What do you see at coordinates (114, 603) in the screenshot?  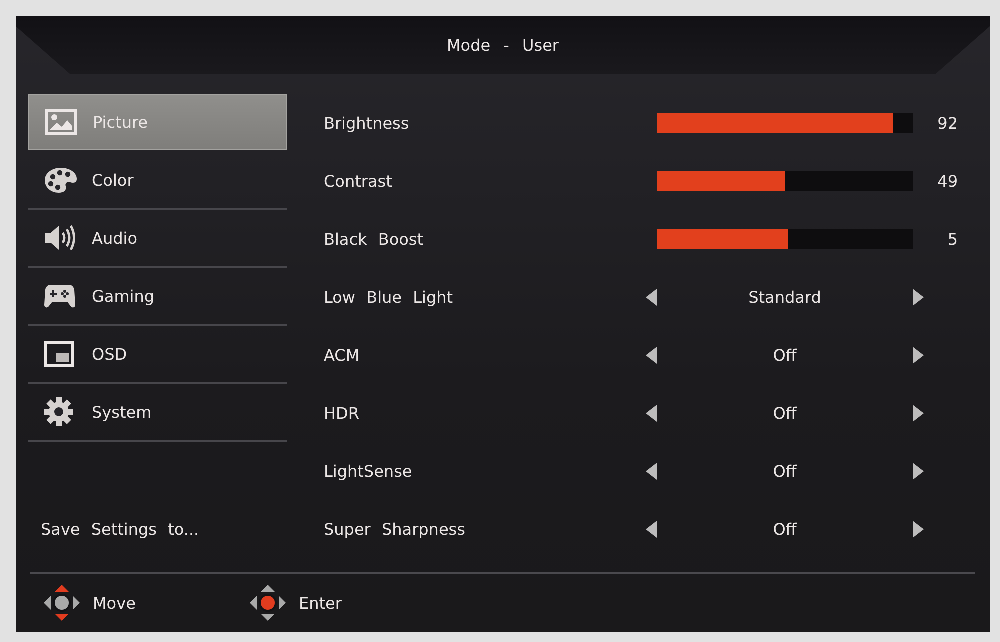 I see `hint-label: Move` at bounding box center [114, 603].